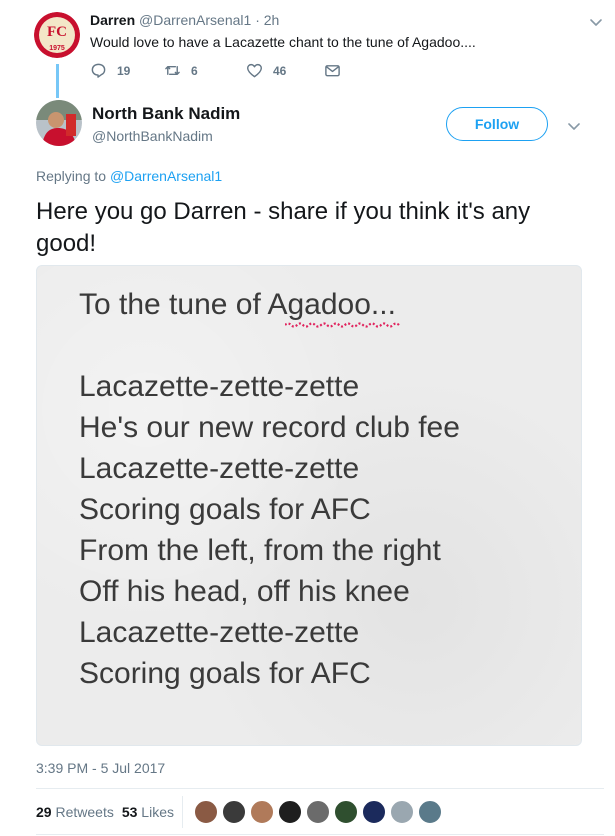 The image size is (615, 836). What do you see at coordinates (342, 325) in the screenshot?
I see `spellcheck-underline` at bounding box center [342, 325].